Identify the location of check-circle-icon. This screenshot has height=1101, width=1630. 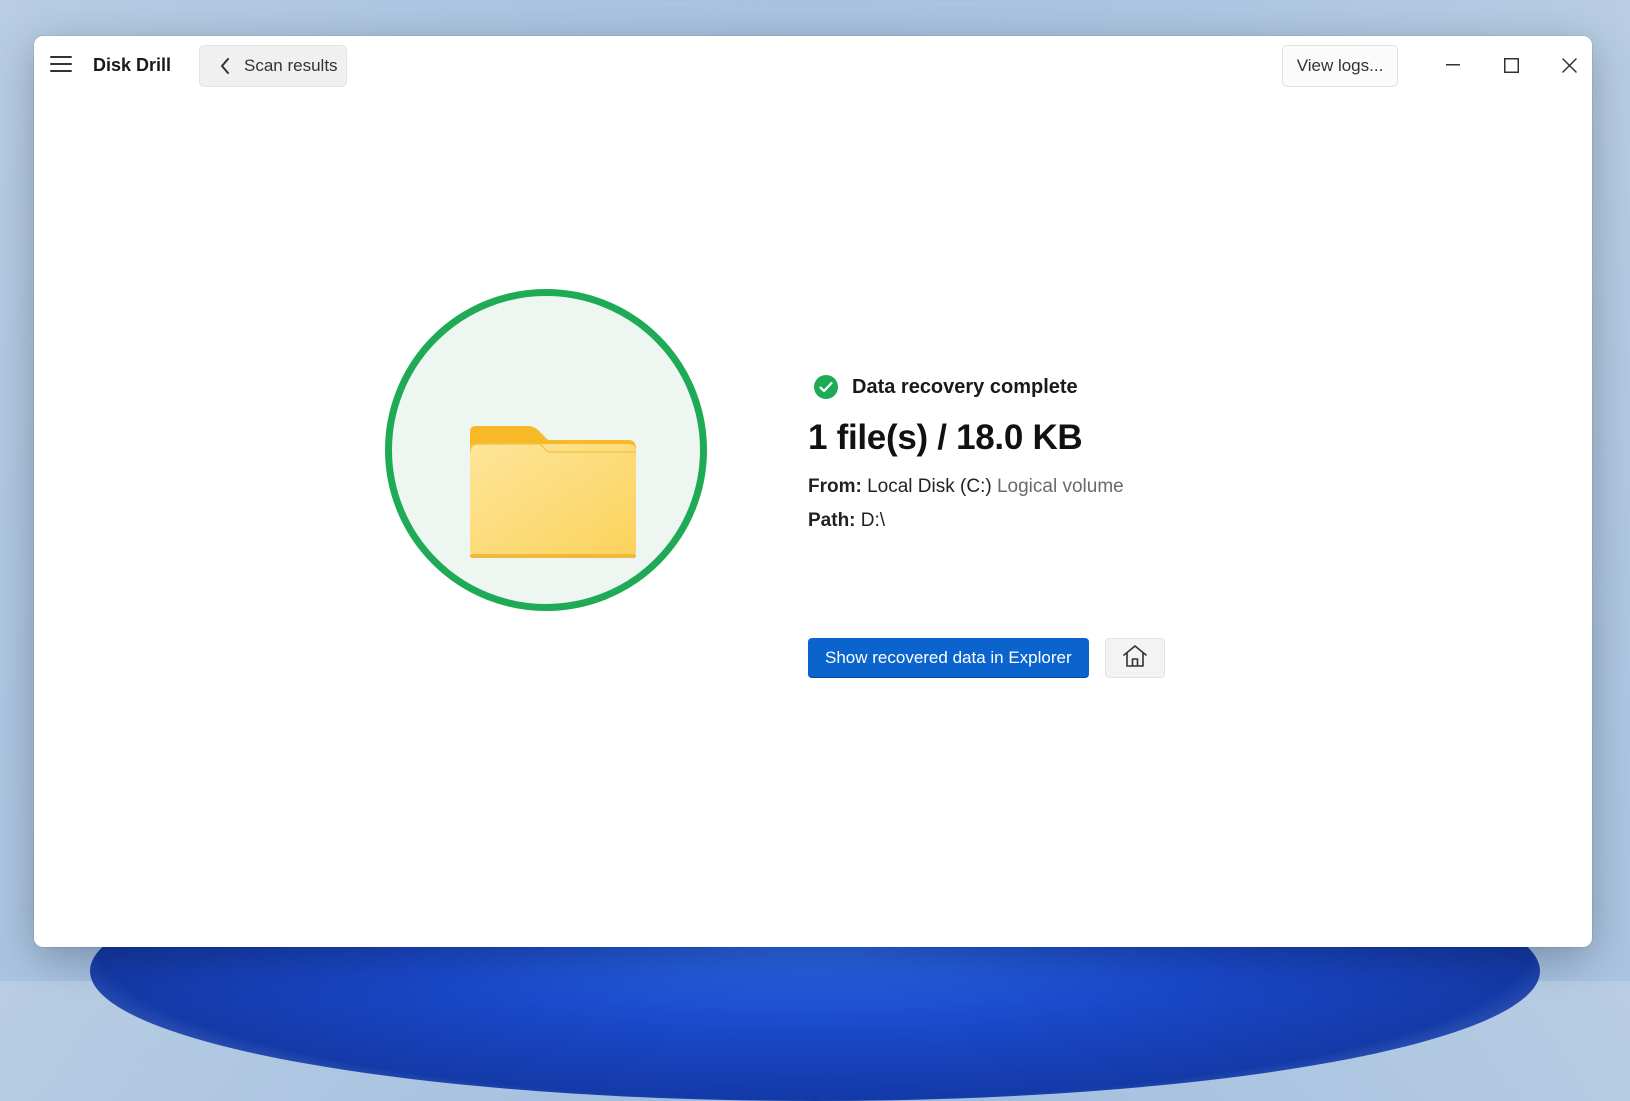
(826, 387).